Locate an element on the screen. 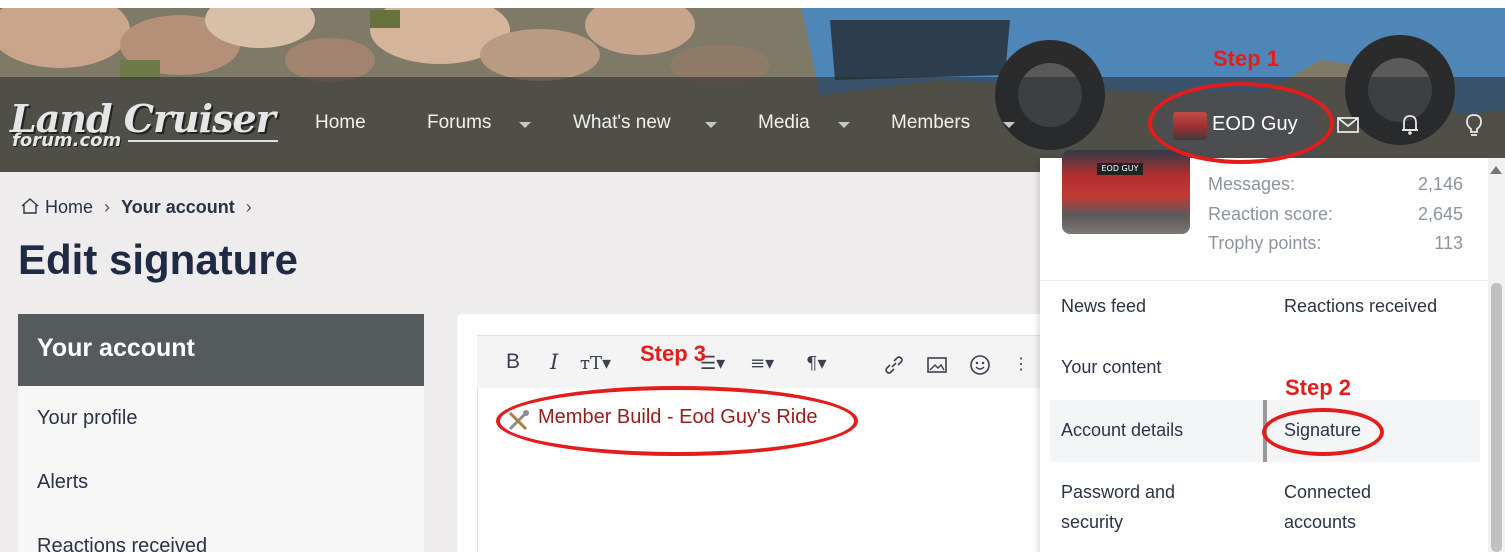 The image size is (1505, 552). stat-value-messages: 2,146 is located at coordinates (1440, 184).